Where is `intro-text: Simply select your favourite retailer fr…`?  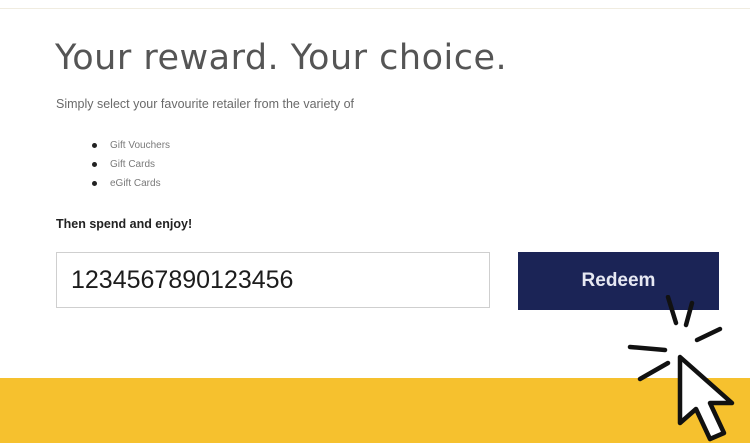 intro-text: Simply select your favourite retailer fr… is located at coordinates (205, 104).